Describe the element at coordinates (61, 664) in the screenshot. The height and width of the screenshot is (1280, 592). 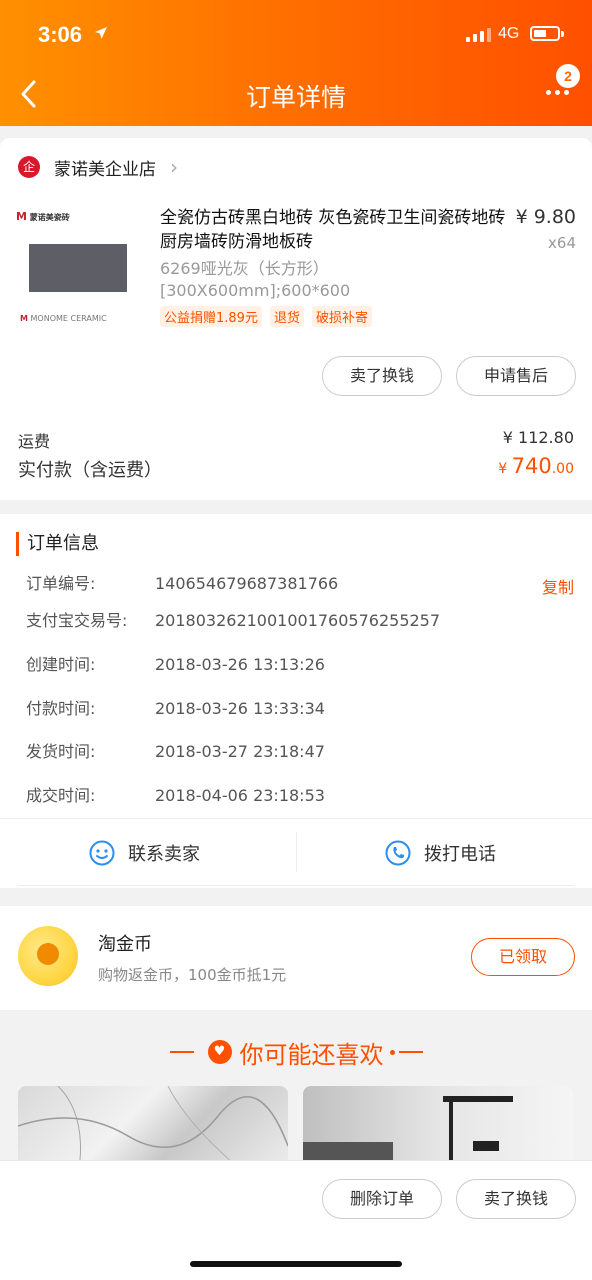
I see `info-key: 创建时间:` at that location.